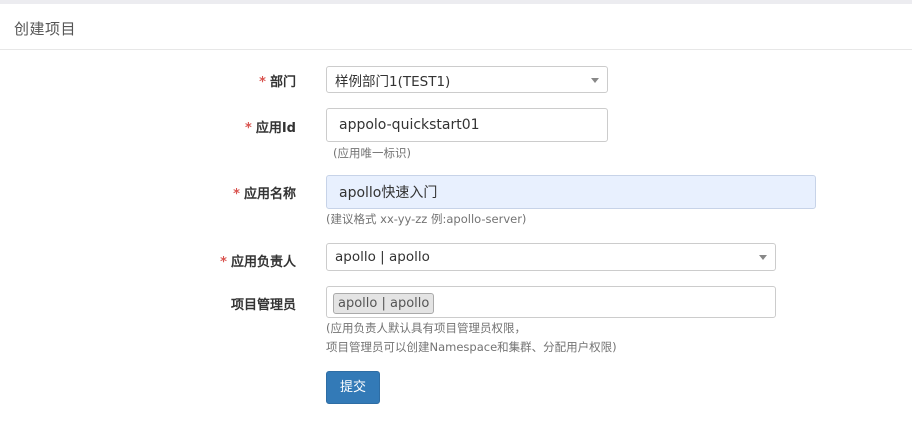 The width and height of the screenshot is (912, 429). Describe the element at coordinates (426, 328) in the screenshot. I see `admins-help-line1: (应用负责人默认具有项目管理员权限，` at that location.